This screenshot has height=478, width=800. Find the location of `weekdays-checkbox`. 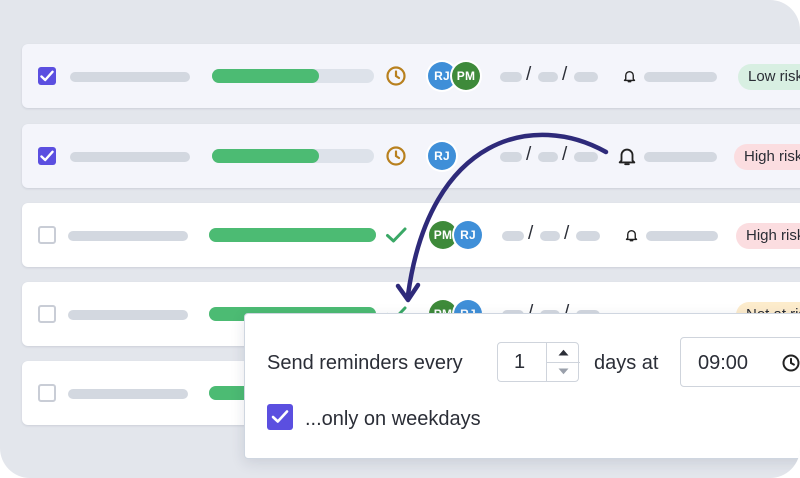

weekdays-checkbox is located at coordinates (280, 417).